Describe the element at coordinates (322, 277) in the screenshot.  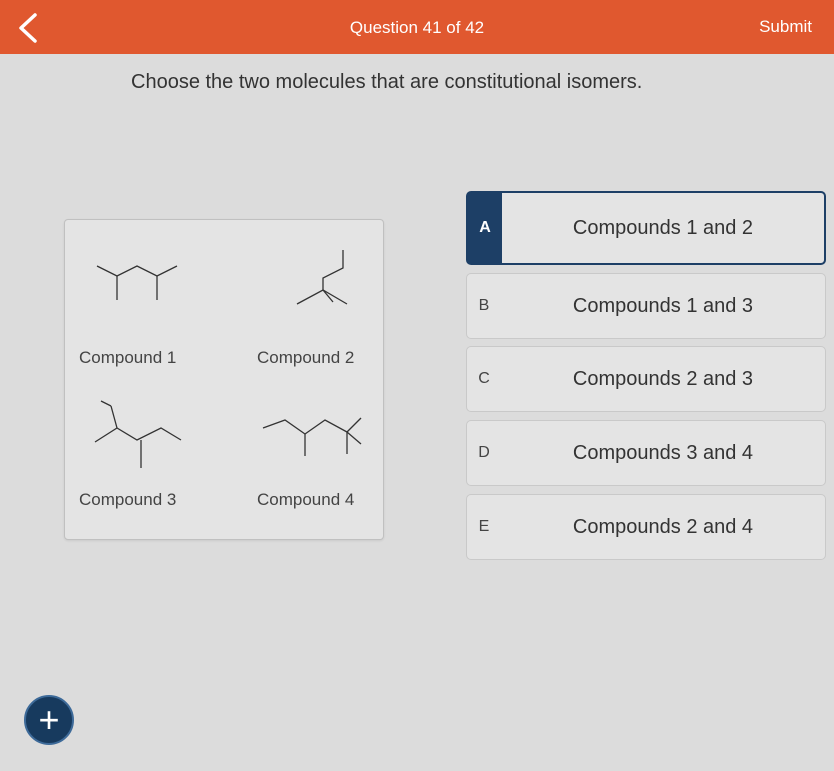
I see `compound-2-structure` at that location.